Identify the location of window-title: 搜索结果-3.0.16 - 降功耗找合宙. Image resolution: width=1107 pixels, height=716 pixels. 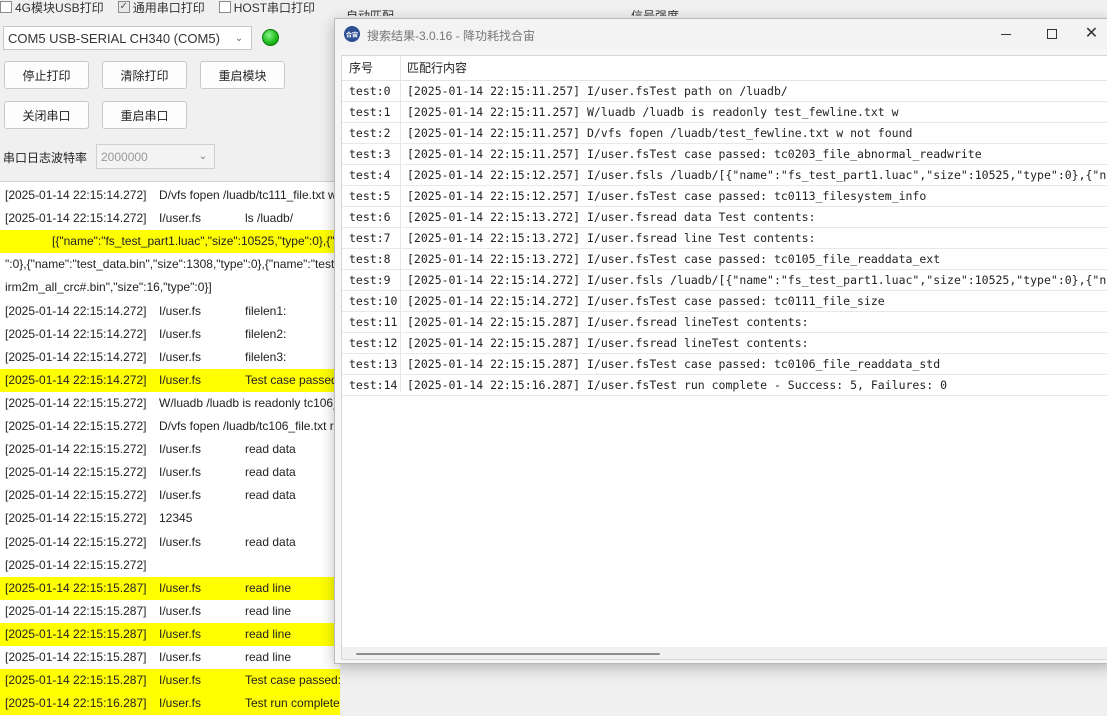
(451, 36).